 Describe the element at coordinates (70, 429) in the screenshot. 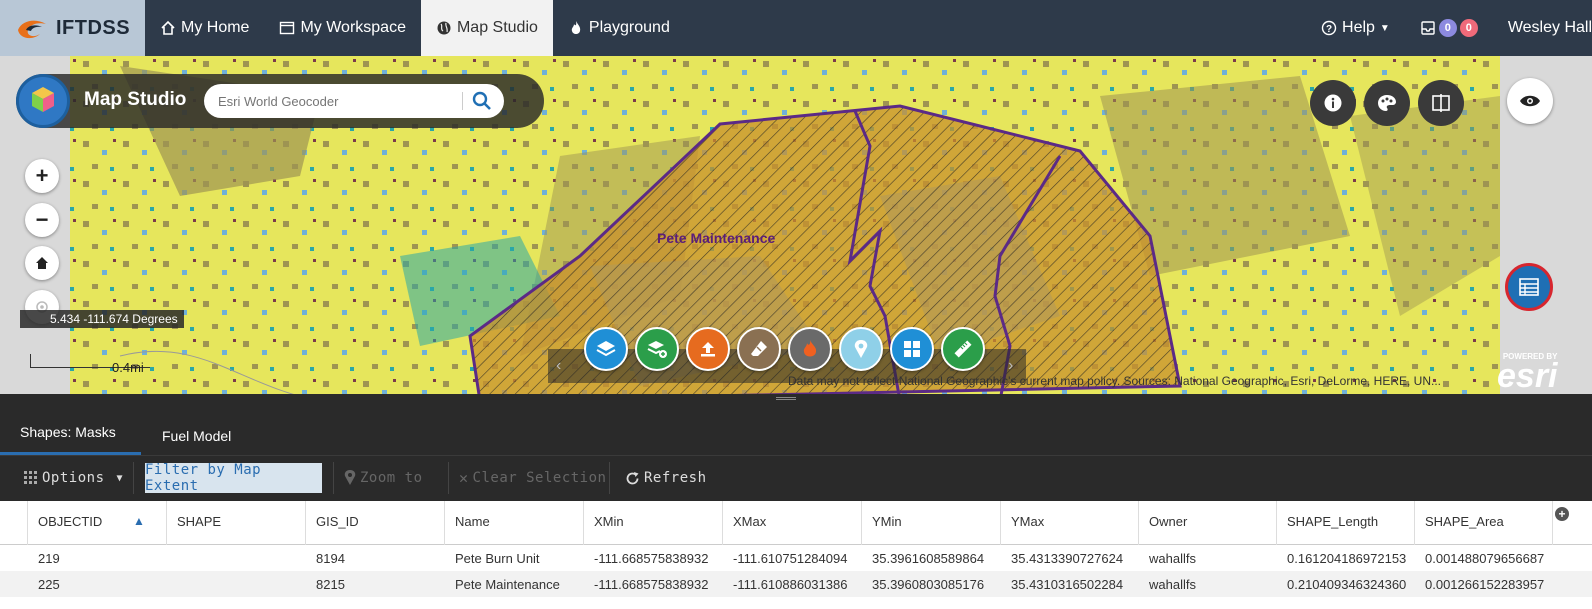

I see `tab-shapes-masks: Shapes: Masks` at that location.